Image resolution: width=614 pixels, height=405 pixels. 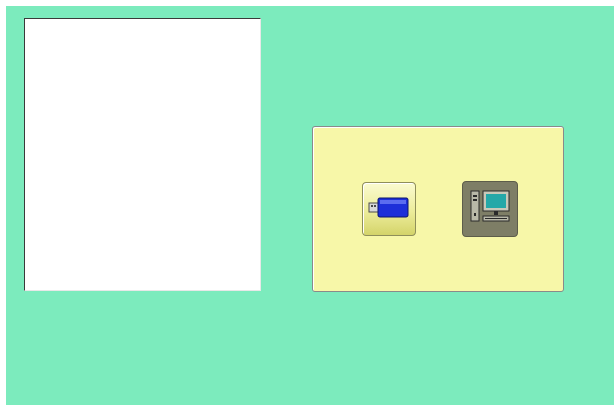 I want to click on computer-icon, so click(x=490, y=209).